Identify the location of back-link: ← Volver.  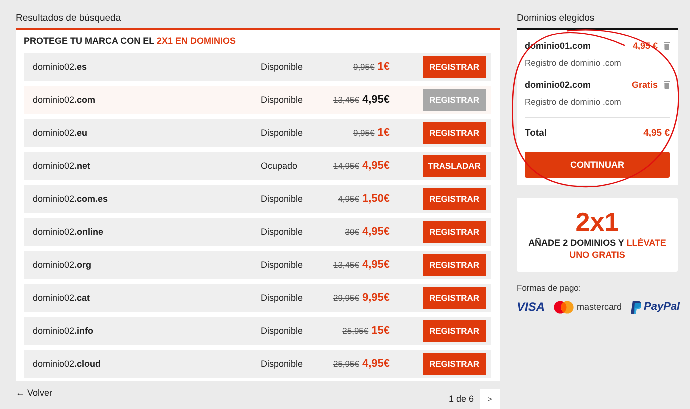
(34, 391).